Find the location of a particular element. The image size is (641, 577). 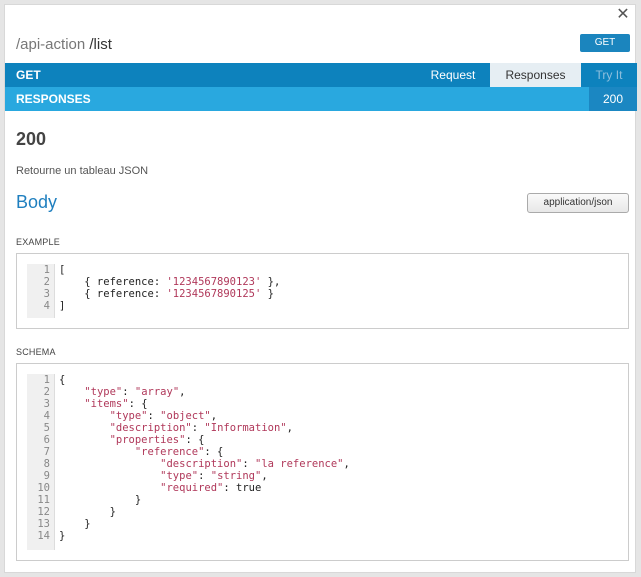

status-description: Retourne un tableau JSON is located at coordinates (82, 171).